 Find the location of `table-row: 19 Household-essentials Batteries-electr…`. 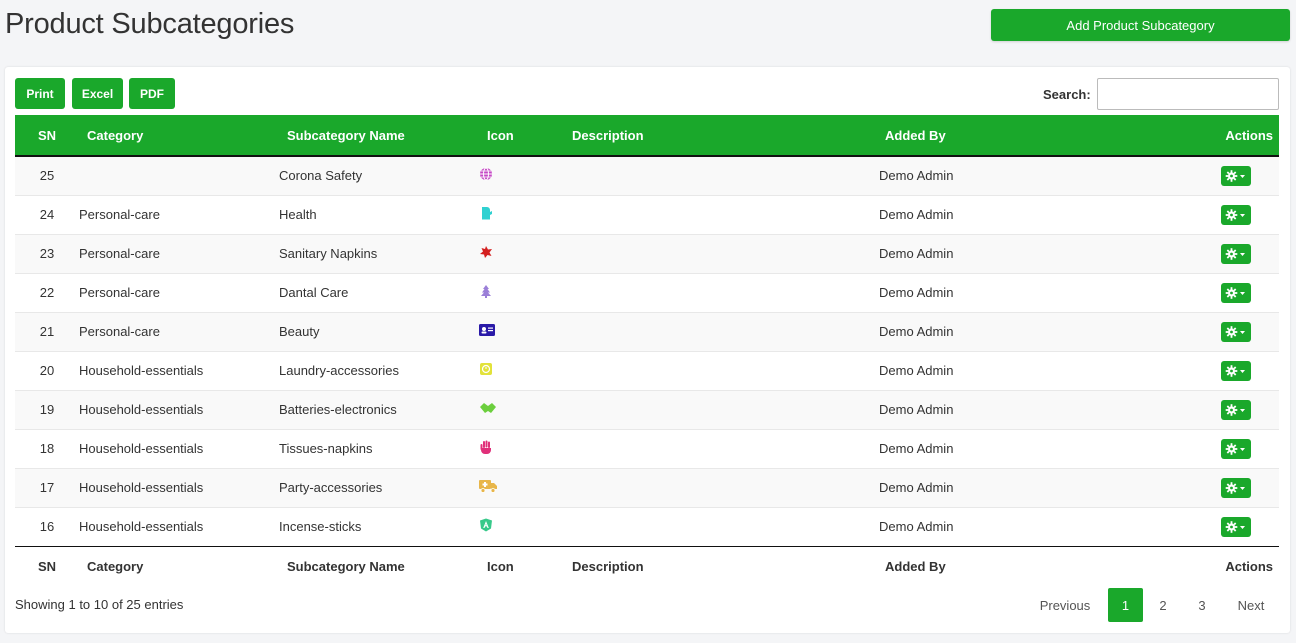

table-row: 19 Household-essentials Batteries-electr… is located at coordinates (647, 409).